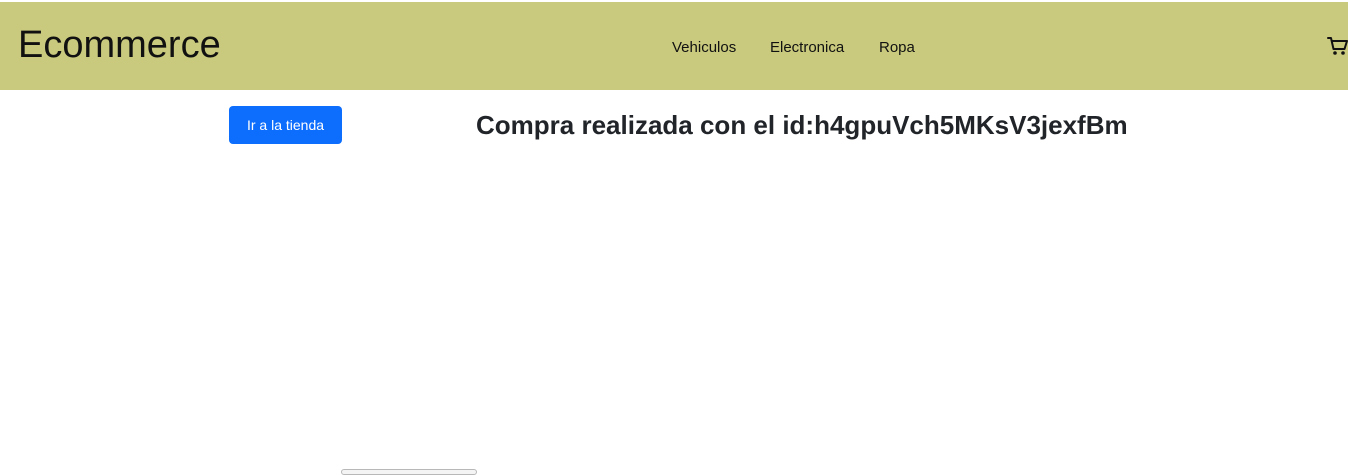 This screenshot has width=1348, height=475. What do you see at coordinates (409, 472) in the screenshot?
I see `partial-button-edge` at bounding box center [409, 472].